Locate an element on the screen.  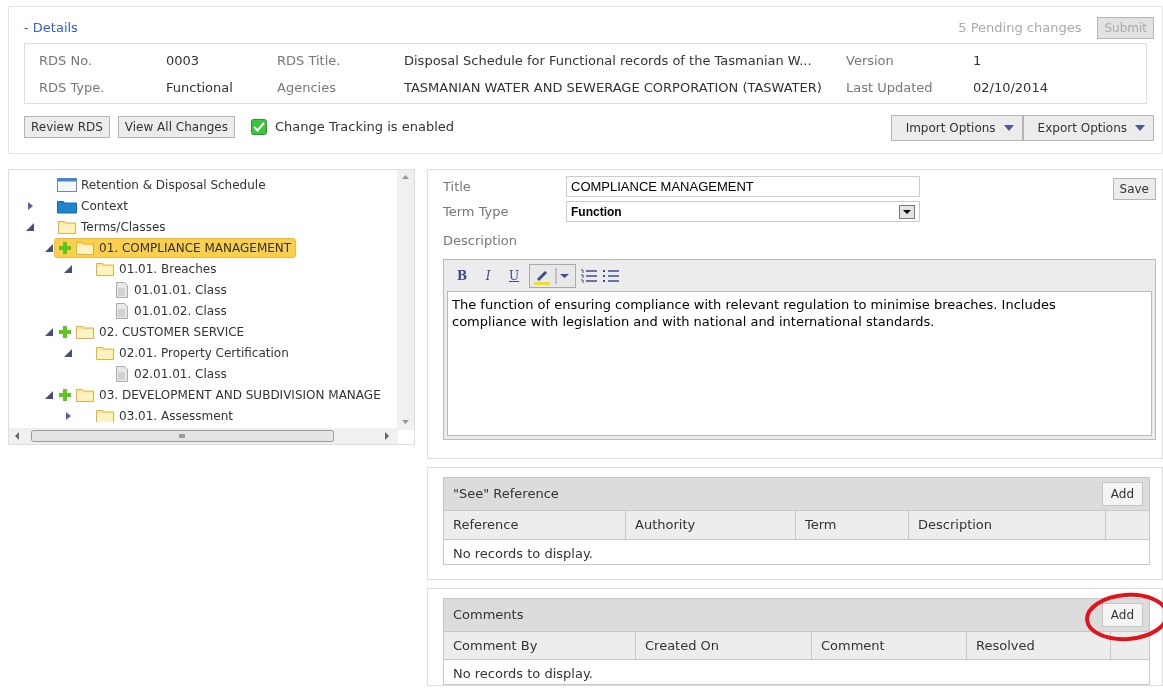
field-label: Version is located at coordinates (870, 61).